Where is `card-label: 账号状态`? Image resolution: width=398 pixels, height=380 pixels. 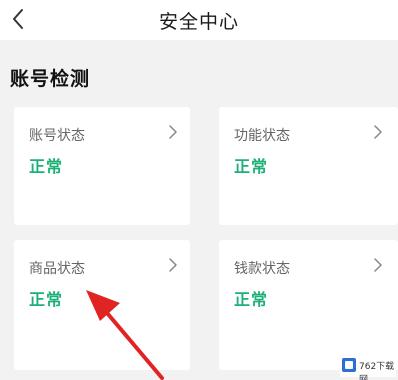
card-label: 账号状态 is located at coordinates (57, 136).